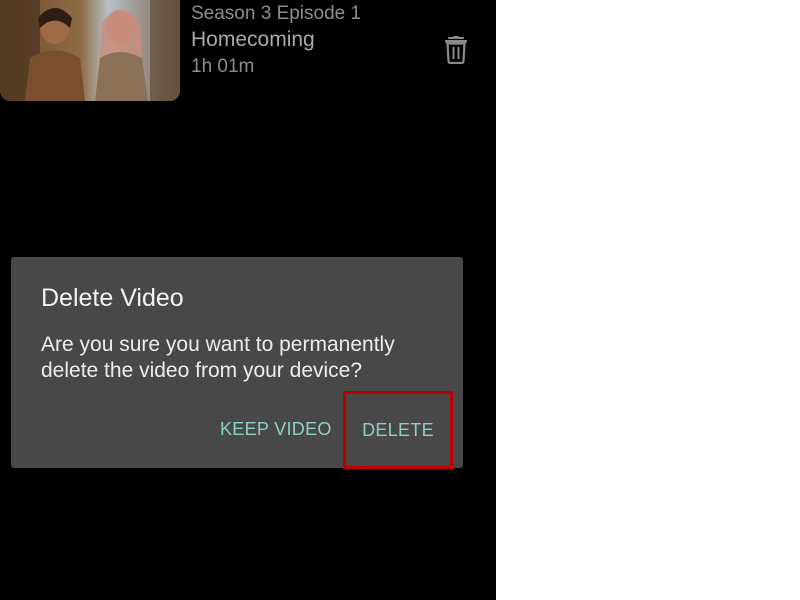 This screenshot has height=600, width=800. I want to click on episode-season-label: Season 3 Episode 1, so click(276, 13).